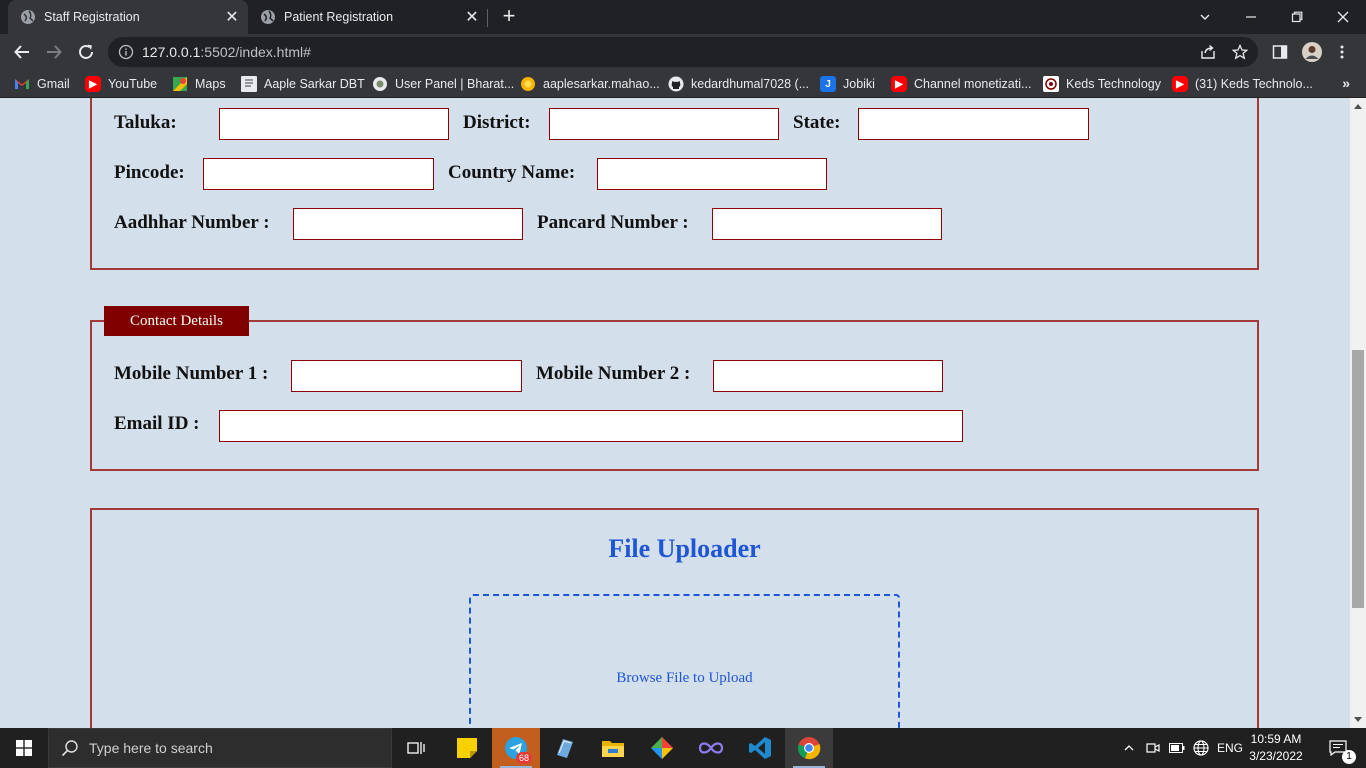  I want to click on taskbar-search-box: Type here to search, so click(220, 748).